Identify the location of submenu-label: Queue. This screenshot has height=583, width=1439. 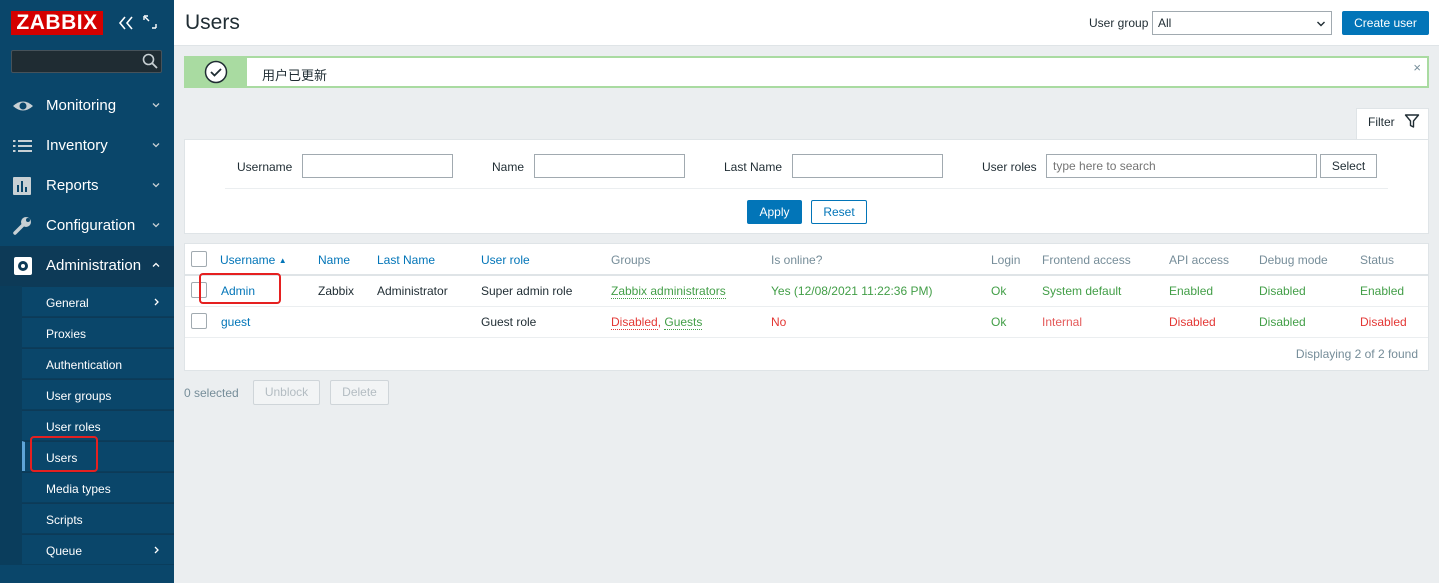
(64, 551).